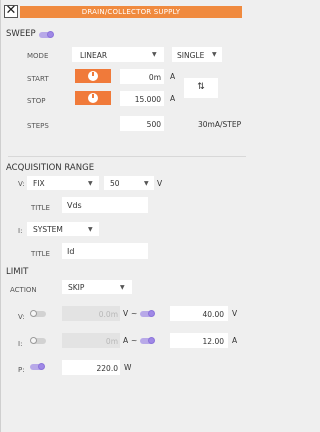  What do you see at coordinates (38, 314) in the screenshot?
I see `limit-v-low-toggle` at bounding box center [38, 314].